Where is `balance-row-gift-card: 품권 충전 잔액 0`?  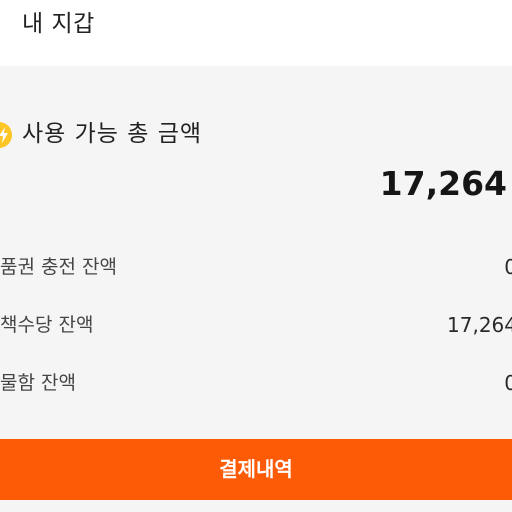
balance-row-gift-card: 품권 충전 잔액 0 is located at coordinates (256, 267).